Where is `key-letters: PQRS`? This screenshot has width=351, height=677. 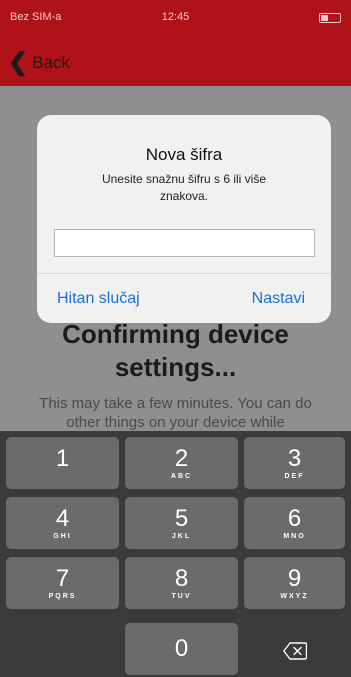
key-letters: PQRS is located at coordinates (62, 596).